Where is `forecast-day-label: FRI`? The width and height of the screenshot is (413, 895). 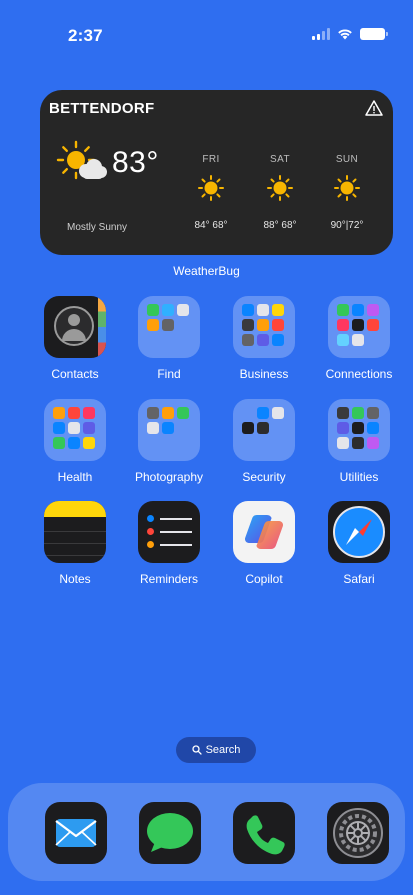
forecast-day-label: FRI is located at coordinates (211, 159).